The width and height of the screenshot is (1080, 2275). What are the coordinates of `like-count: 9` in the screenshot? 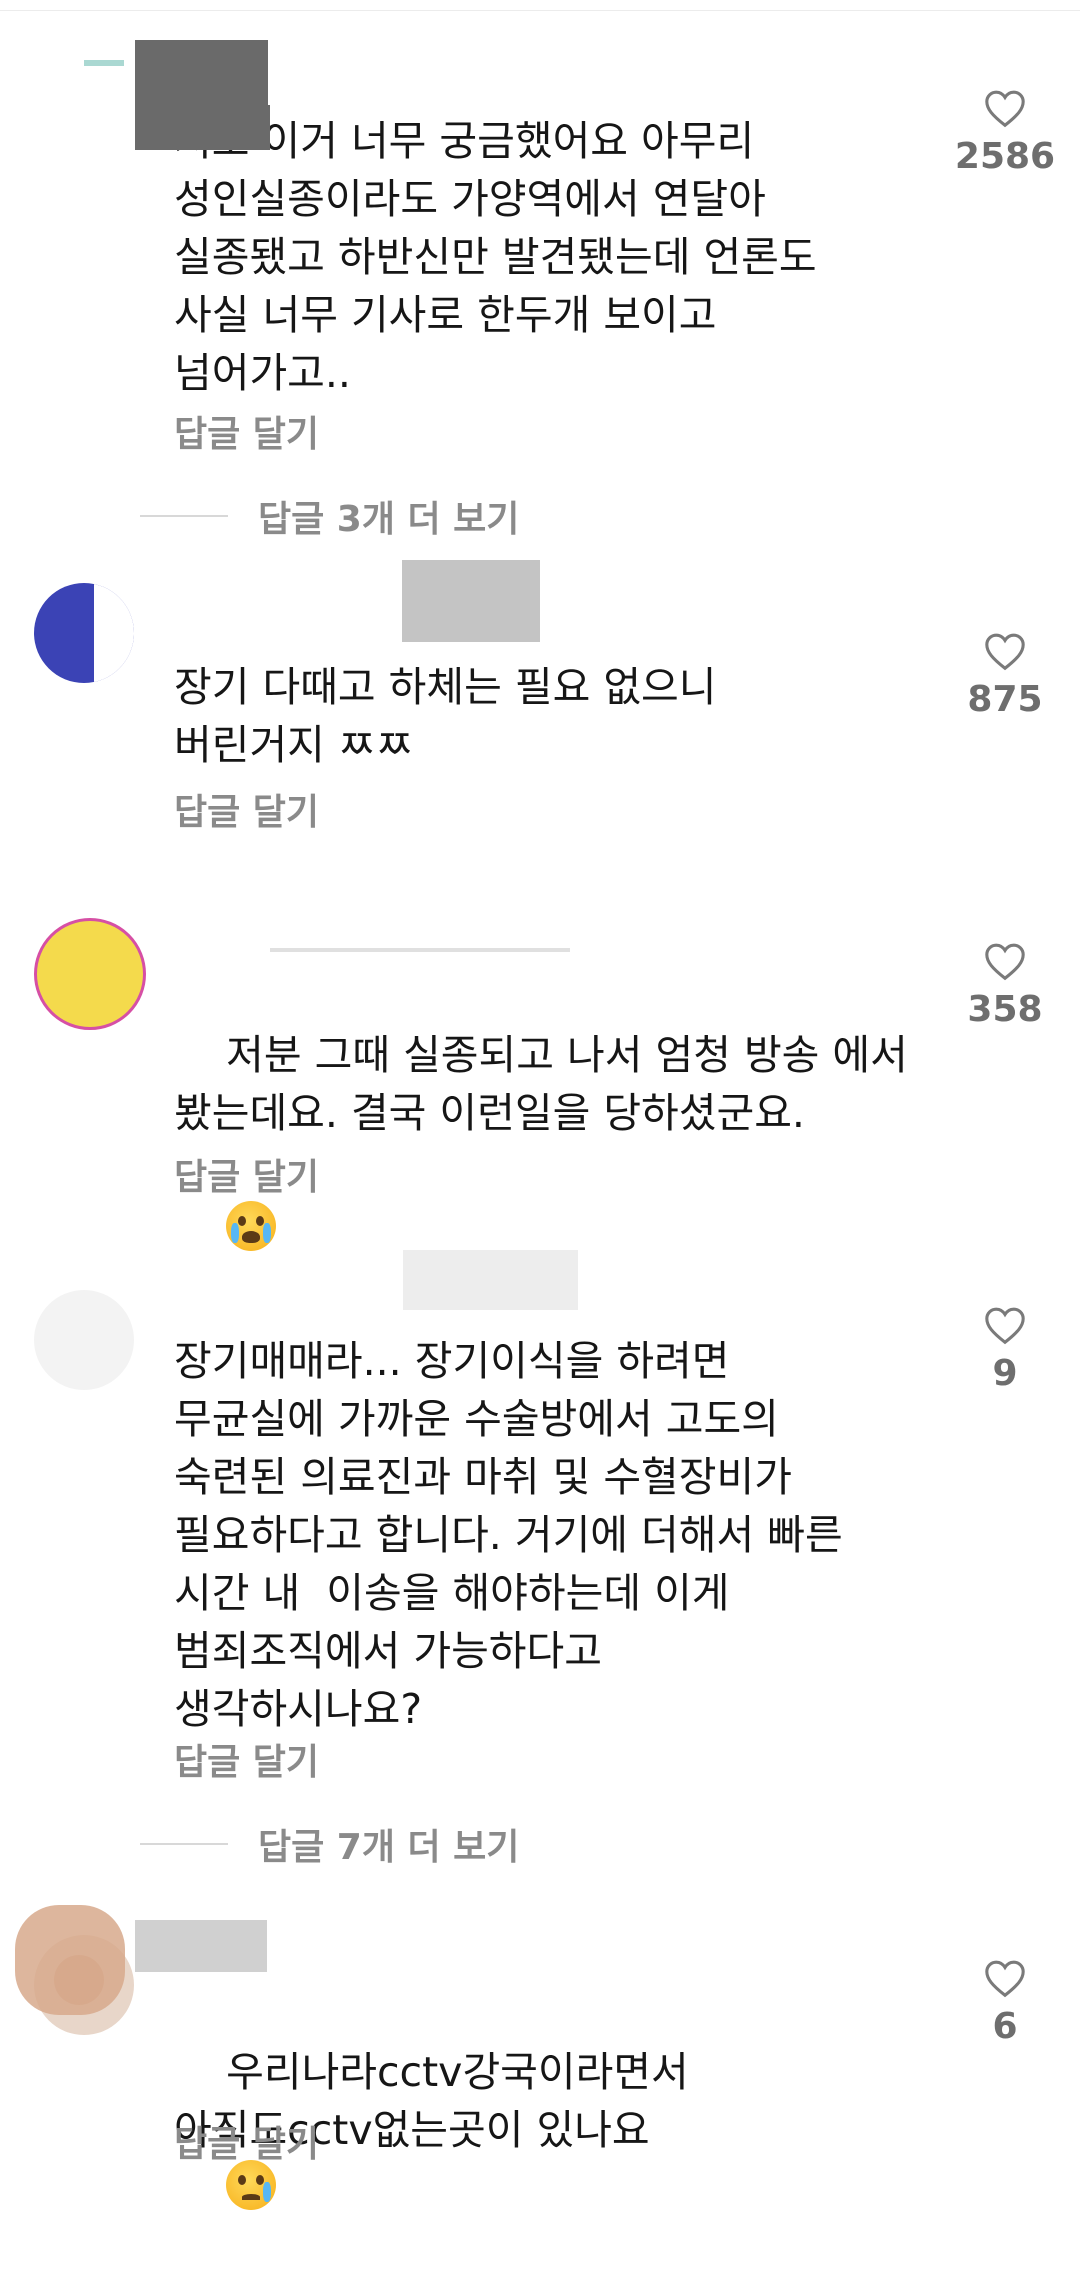 It's located at (1005, 1373).